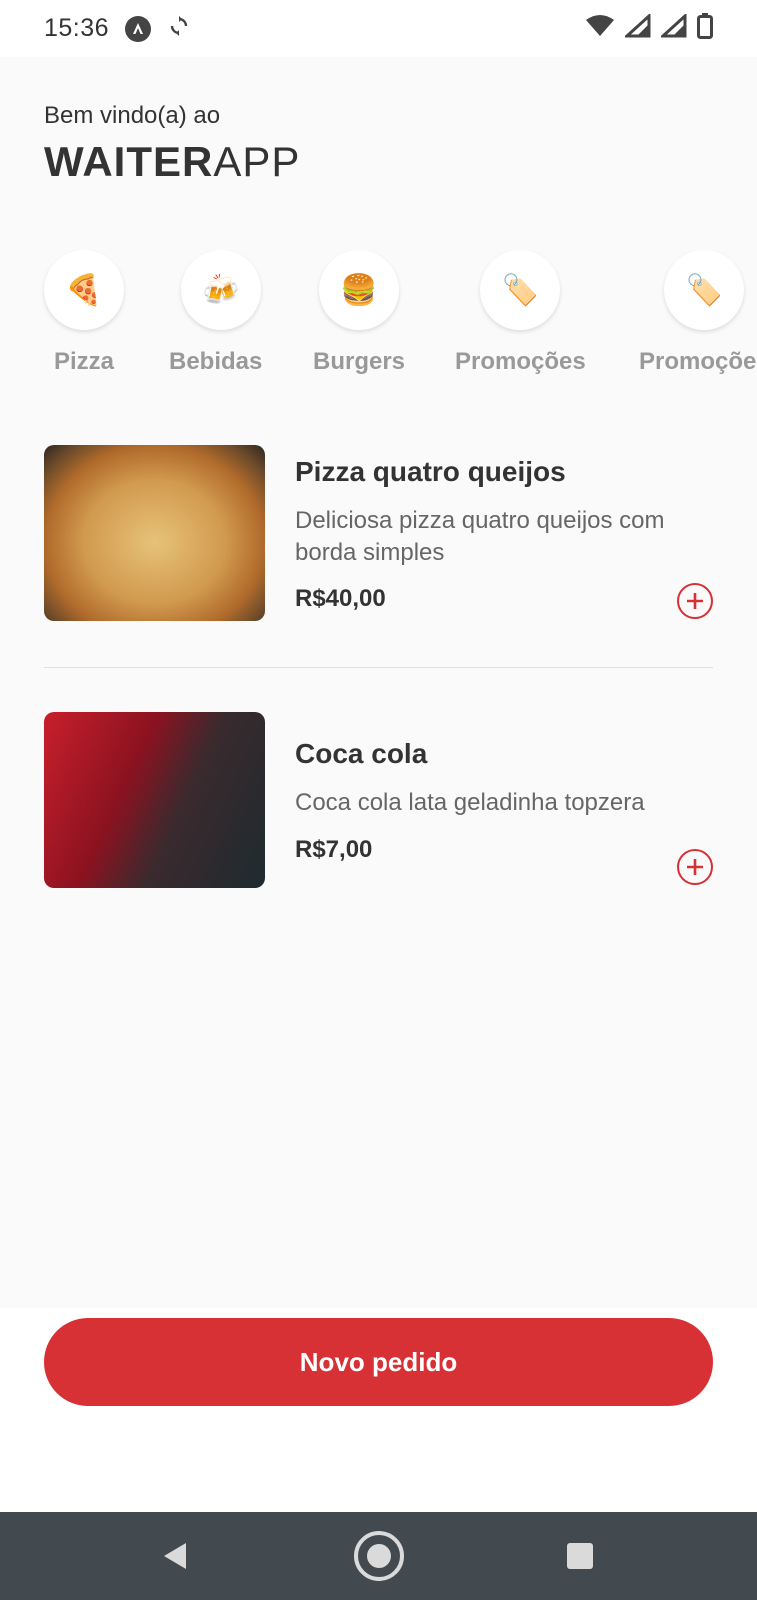  Describe the element at coordinates (77, 28) in the screenshot. I see `status-time: 15:36` at that location.